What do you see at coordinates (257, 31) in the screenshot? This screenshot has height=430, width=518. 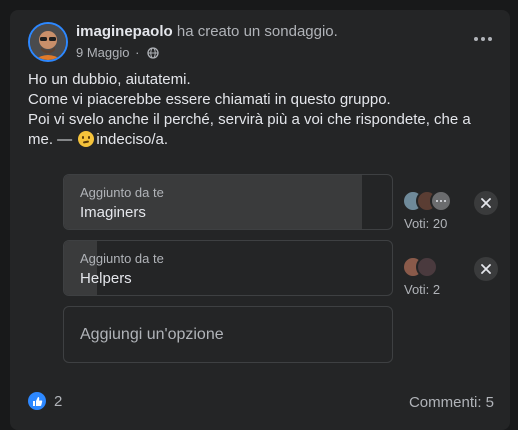 I see `post-action-text: ha creato un sondaggio.` at bounding box center [257, 31].